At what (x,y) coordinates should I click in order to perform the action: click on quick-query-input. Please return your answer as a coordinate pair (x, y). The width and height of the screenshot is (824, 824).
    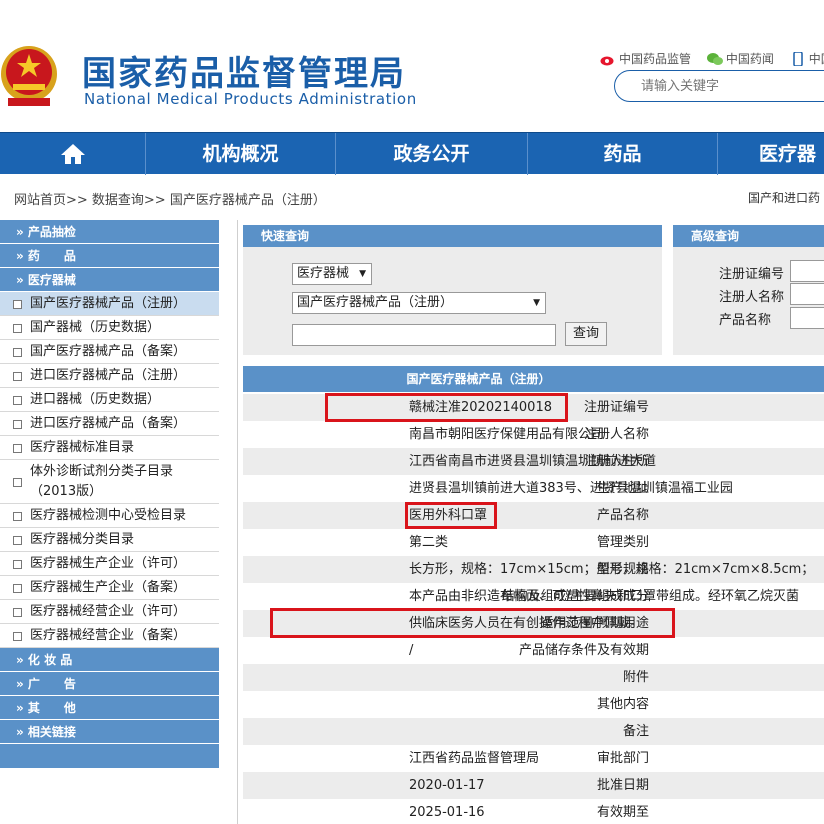
    Looking at the image, I should click on (424, 335).